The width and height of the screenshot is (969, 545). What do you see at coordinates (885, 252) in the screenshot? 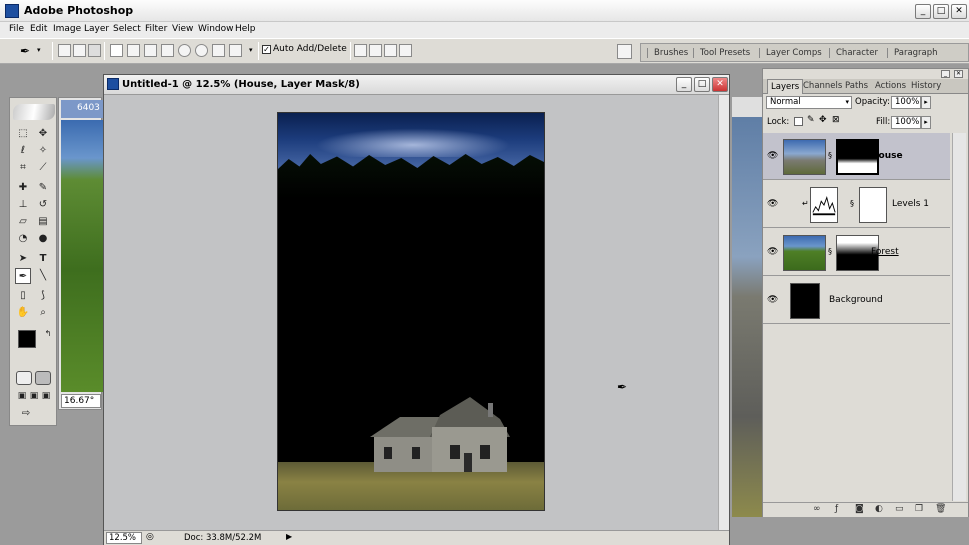
I see `layer-name: Forest` at bounding box center [885, 252].